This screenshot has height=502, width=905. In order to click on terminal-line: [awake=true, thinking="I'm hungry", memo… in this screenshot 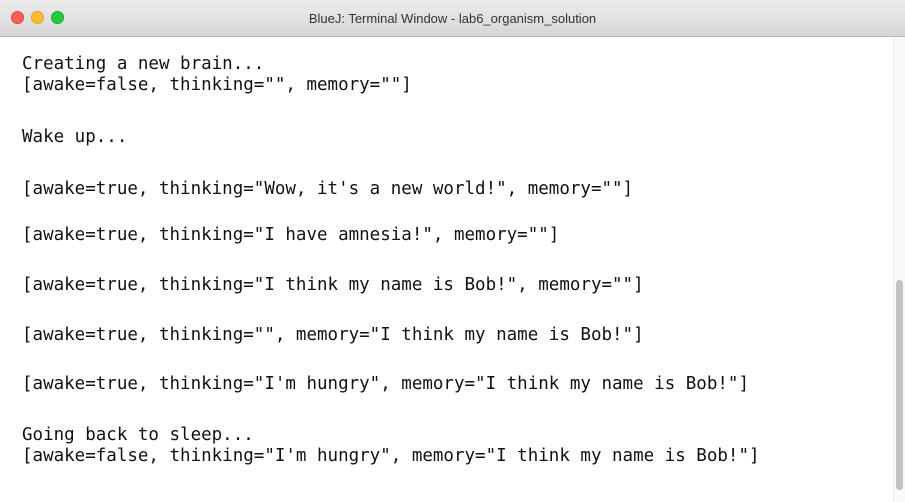, I will do `click(385, 384)`.